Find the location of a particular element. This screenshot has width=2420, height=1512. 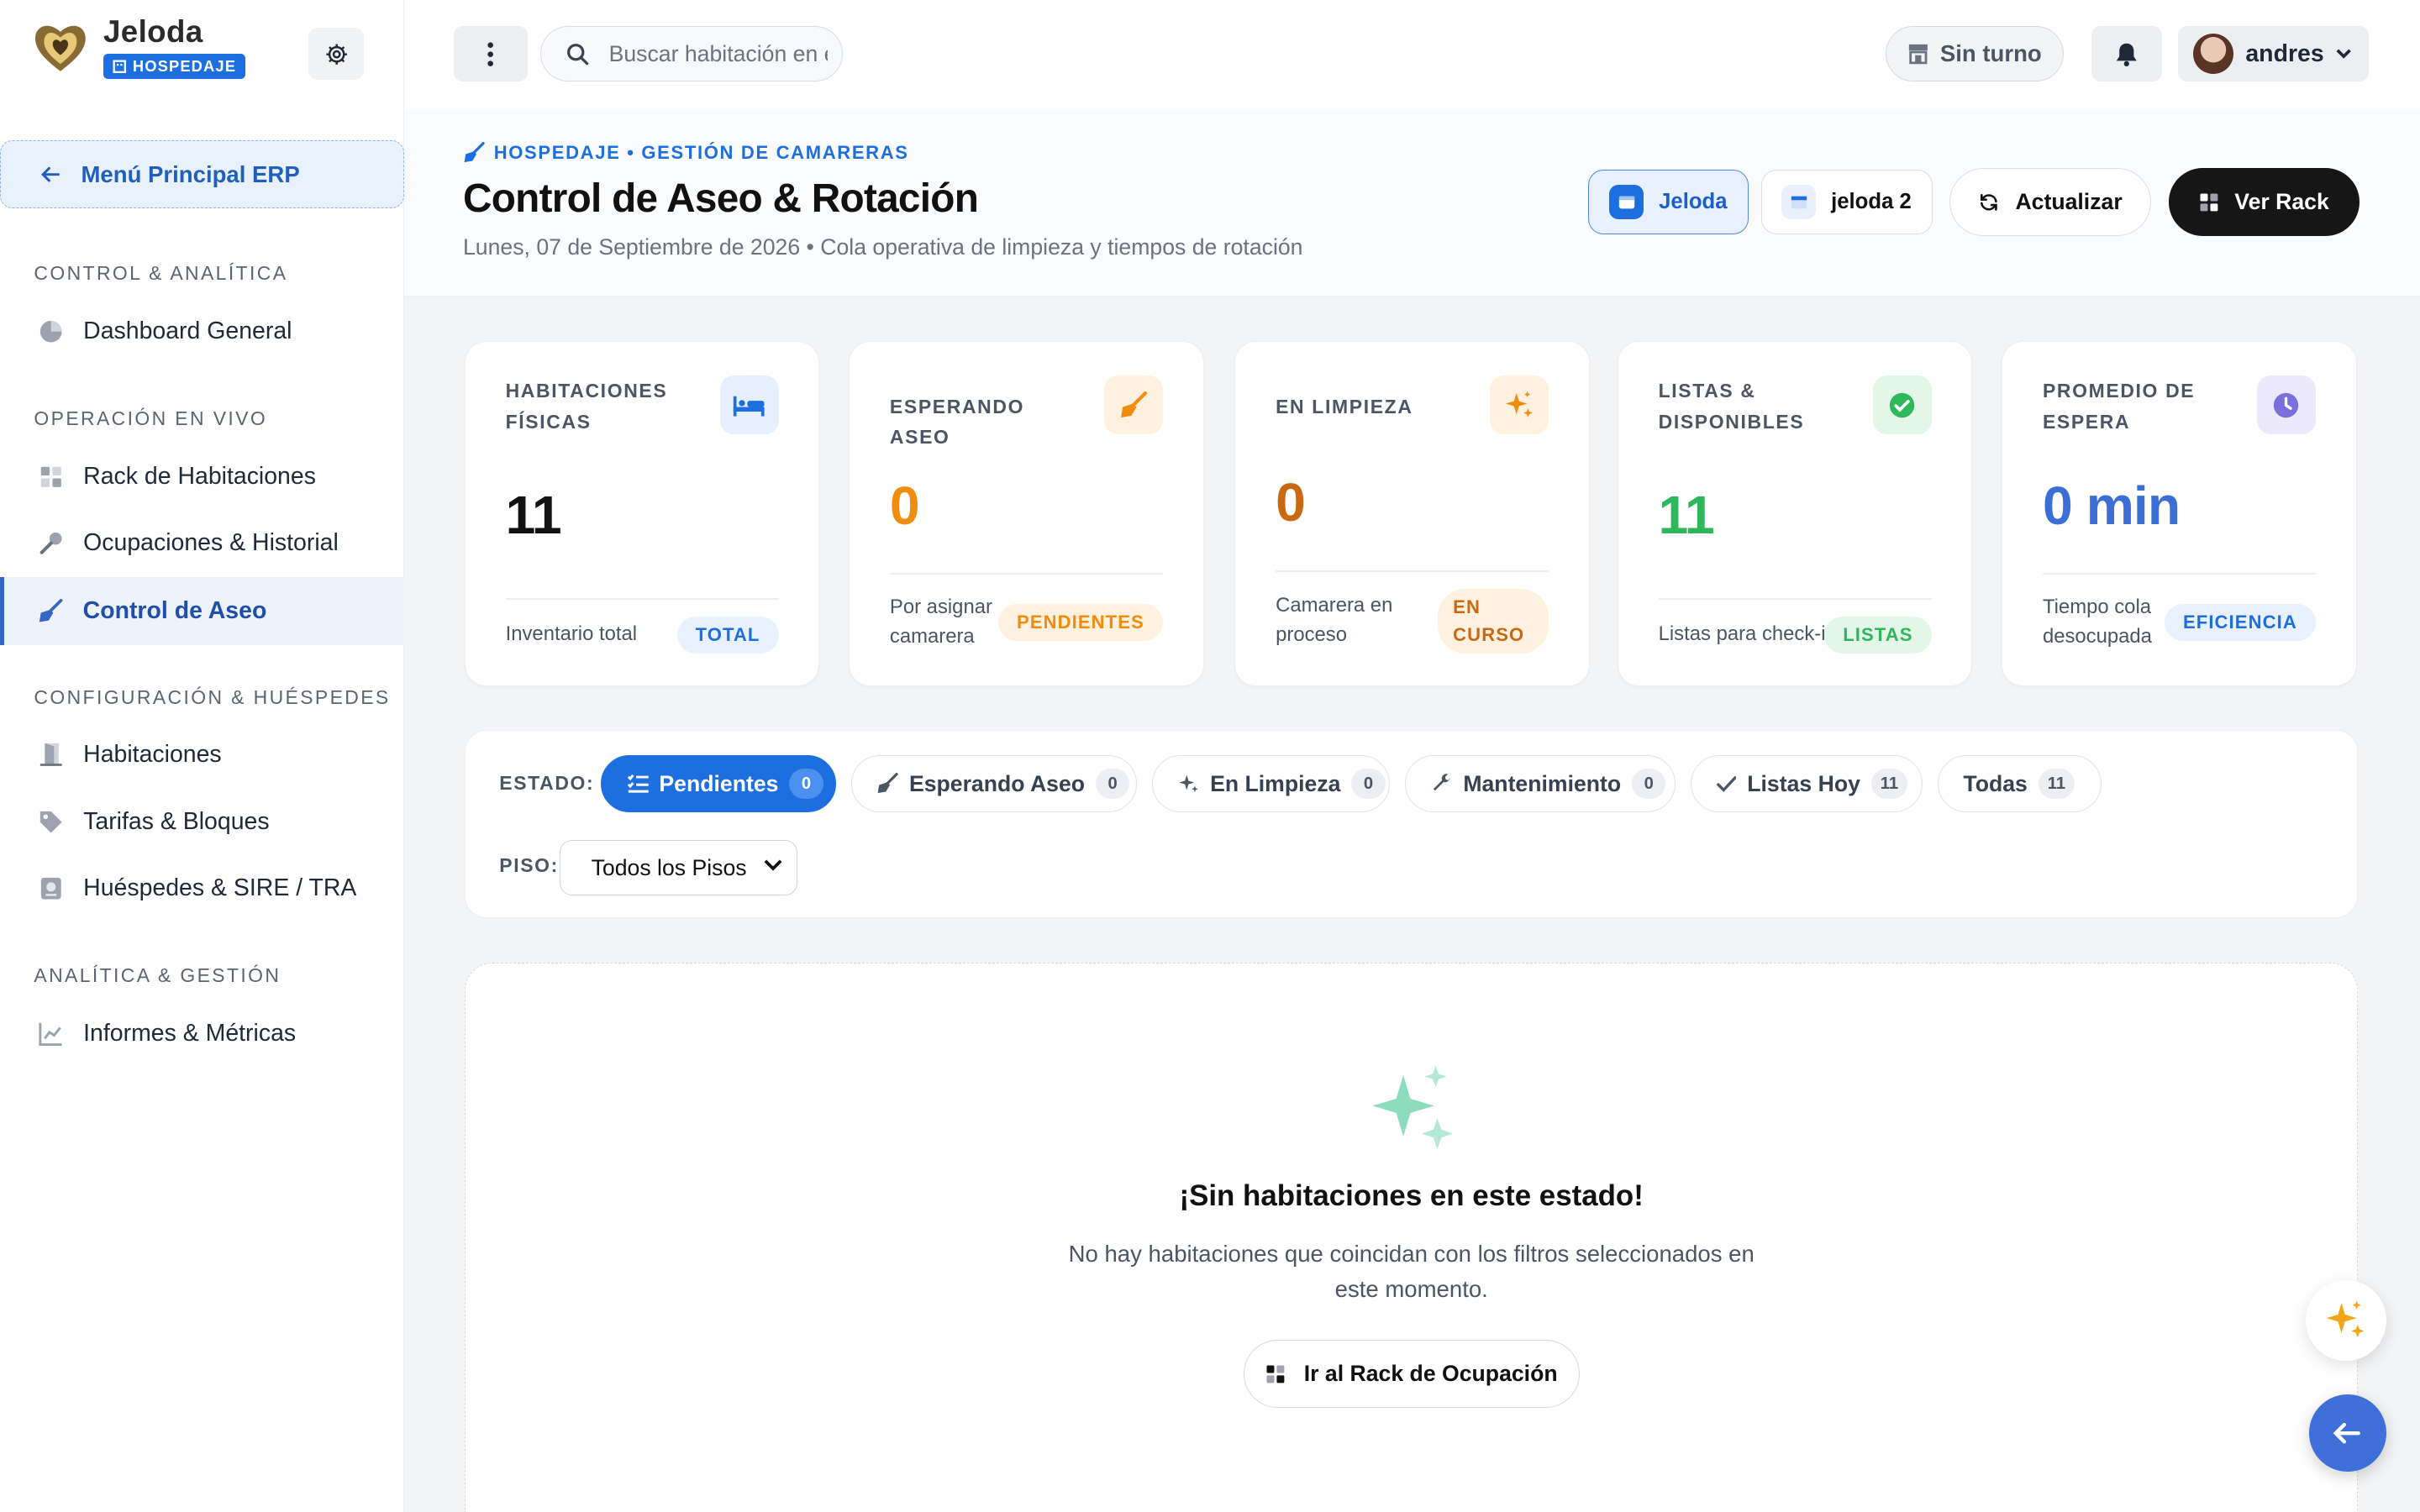

sidebar-item-control-aseo: Control de Aseo is located at coordinates (202, 610).